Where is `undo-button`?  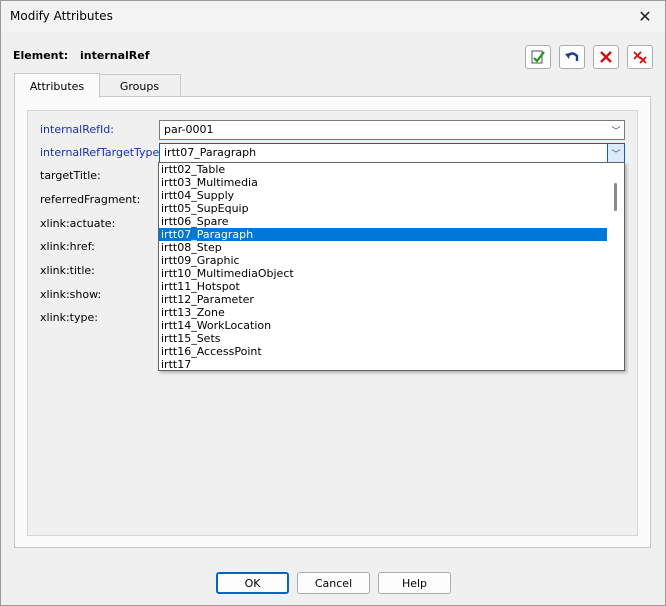 undo-button is located at coordinates (572, 57).